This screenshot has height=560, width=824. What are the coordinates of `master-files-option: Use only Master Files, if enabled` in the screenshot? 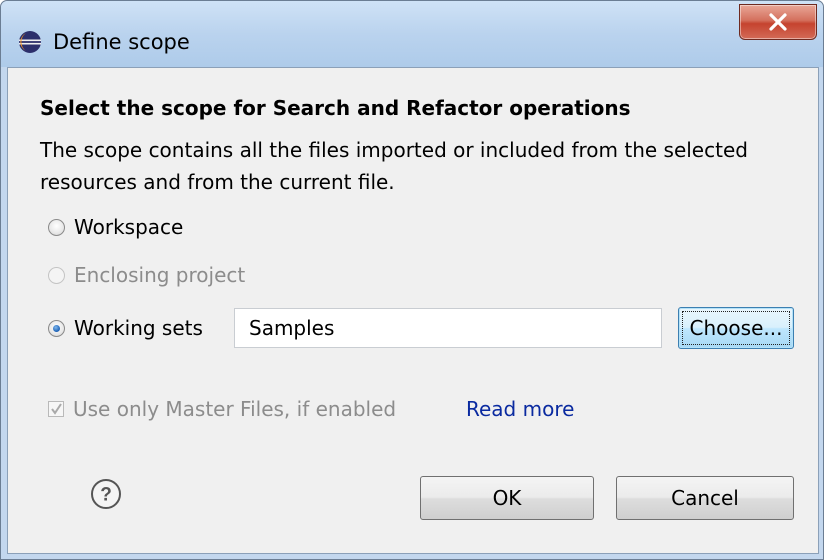 It's located at (222, 409).